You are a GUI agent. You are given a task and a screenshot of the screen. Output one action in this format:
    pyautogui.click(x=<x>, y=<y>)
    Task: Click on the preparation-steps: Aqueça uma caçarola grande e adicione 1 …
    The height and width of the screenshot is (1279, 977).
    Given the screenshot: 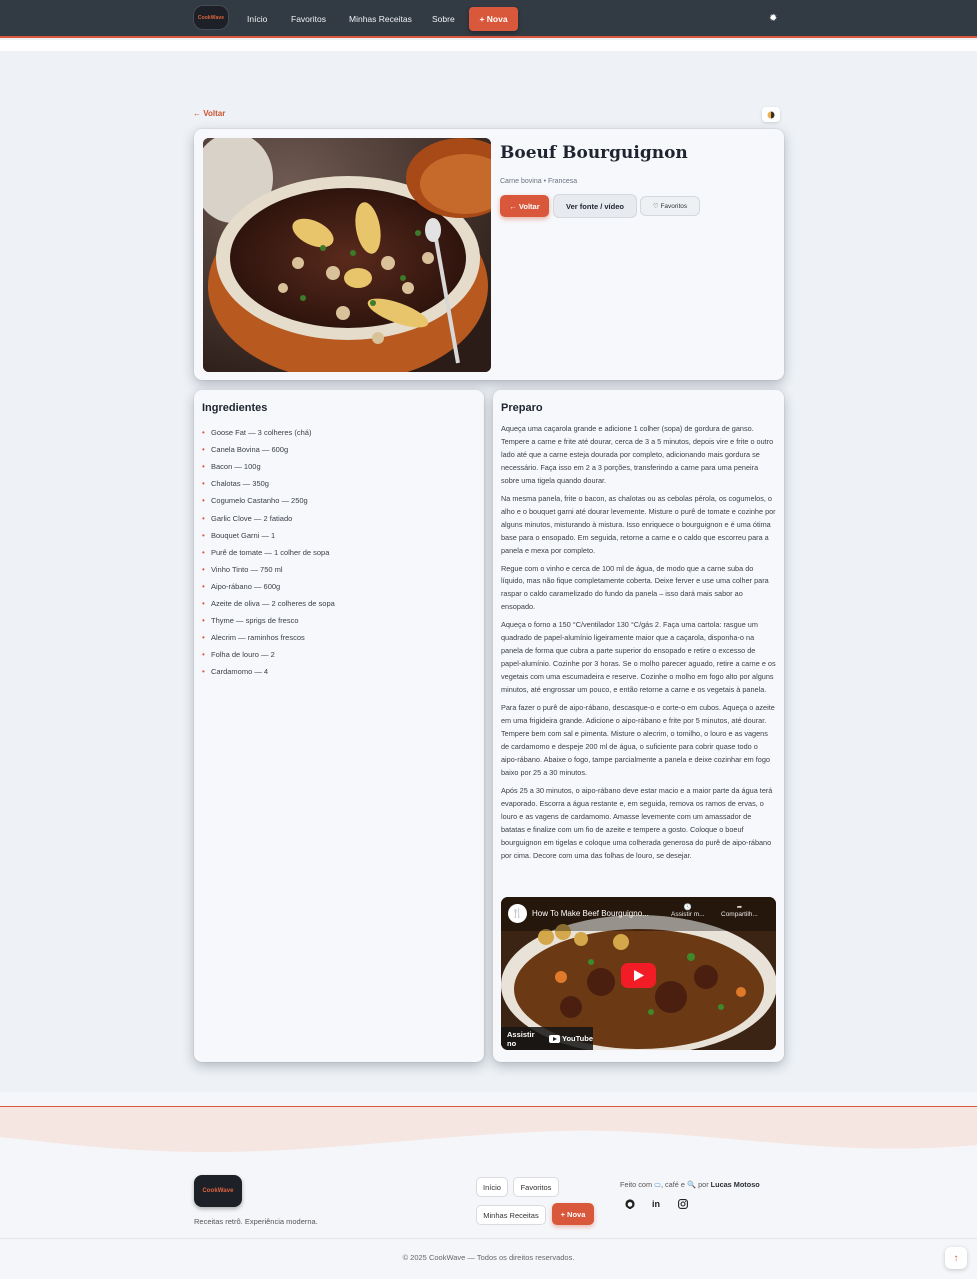 What is the action you would take?
    pyautogui.click(x=638, y=645)
    